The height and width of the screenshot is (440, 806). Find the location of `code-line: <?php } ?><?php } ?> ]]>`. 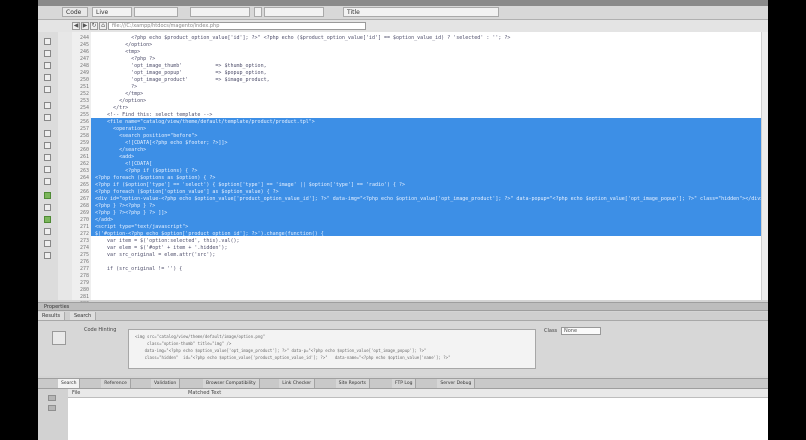

code-line: <?php } ?><?php } ?> ]]> is located at coordinates (131, 213).